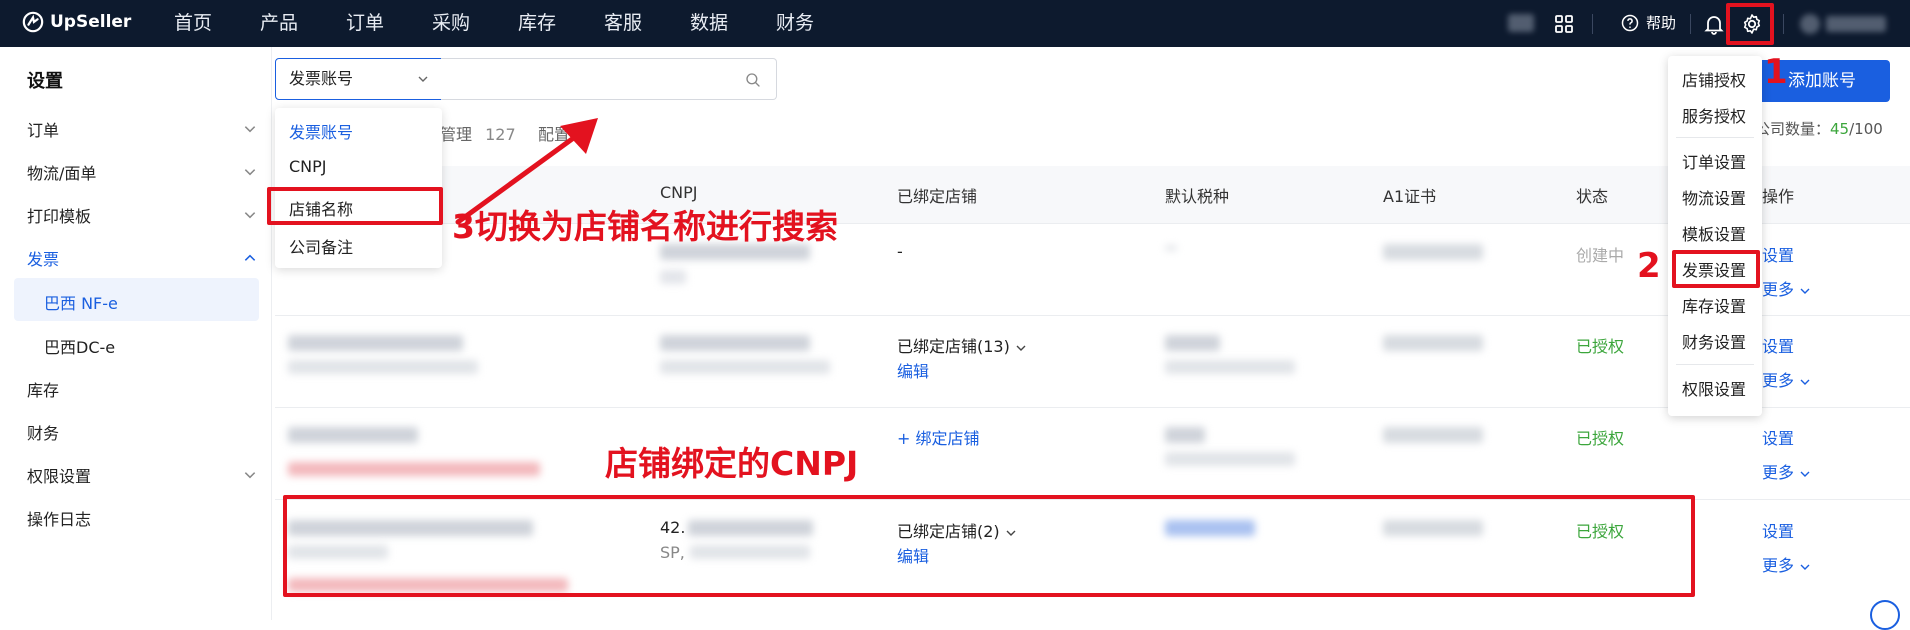  I want to click on blurred-company-note, so click(383, 367).